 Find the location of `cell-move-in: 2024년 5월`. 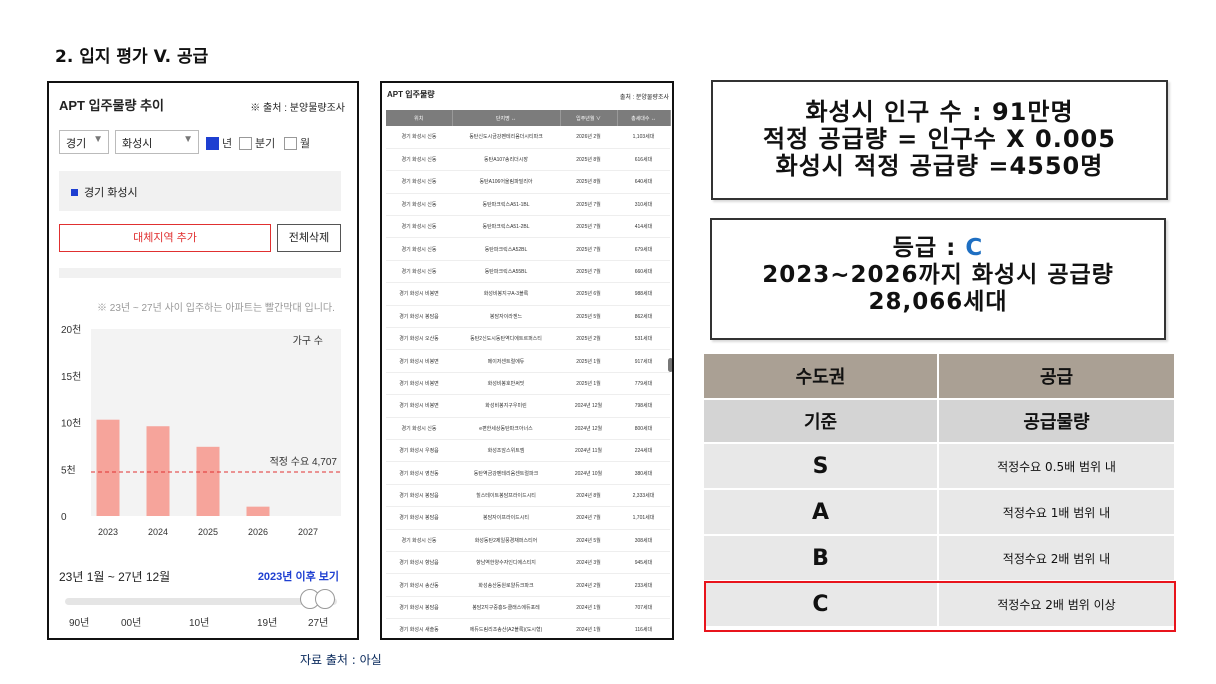

cell-move-in: 2024년 5월 is located at coordinates (588, 540).